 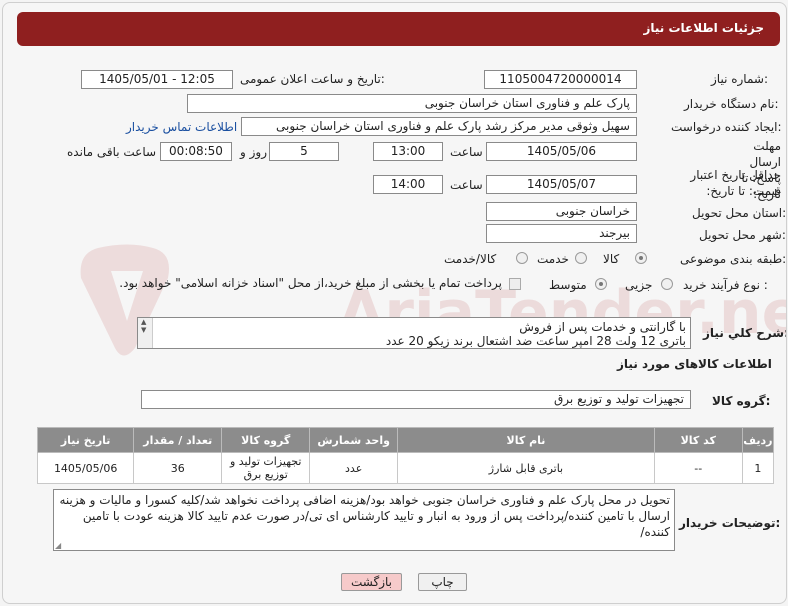 What do you see at coordinates (568, 285) in the screenshot?
I see `process-medium-label: متوسط` at bounding box center [568, 285].